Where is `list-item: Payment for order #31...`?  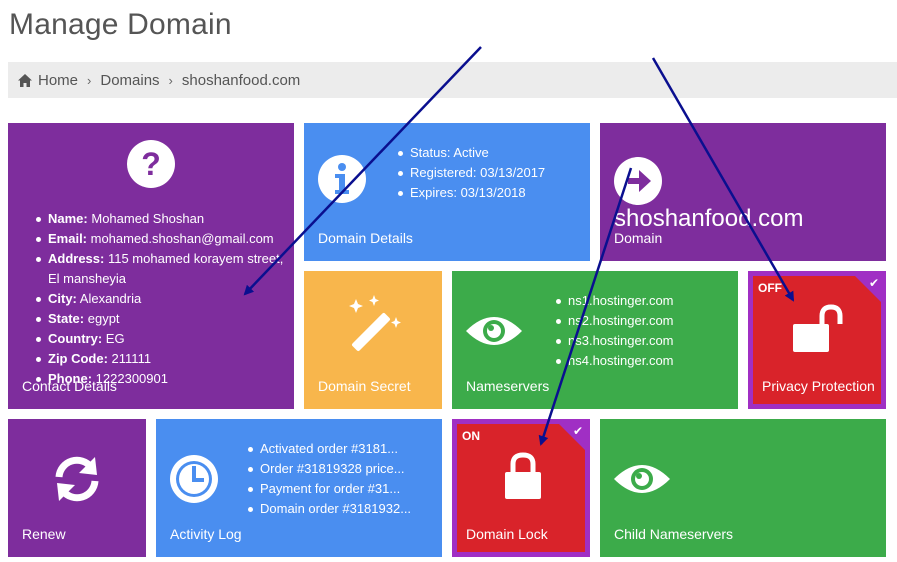 list-item: Payment for order #31... is located at coordinates (328, 489).